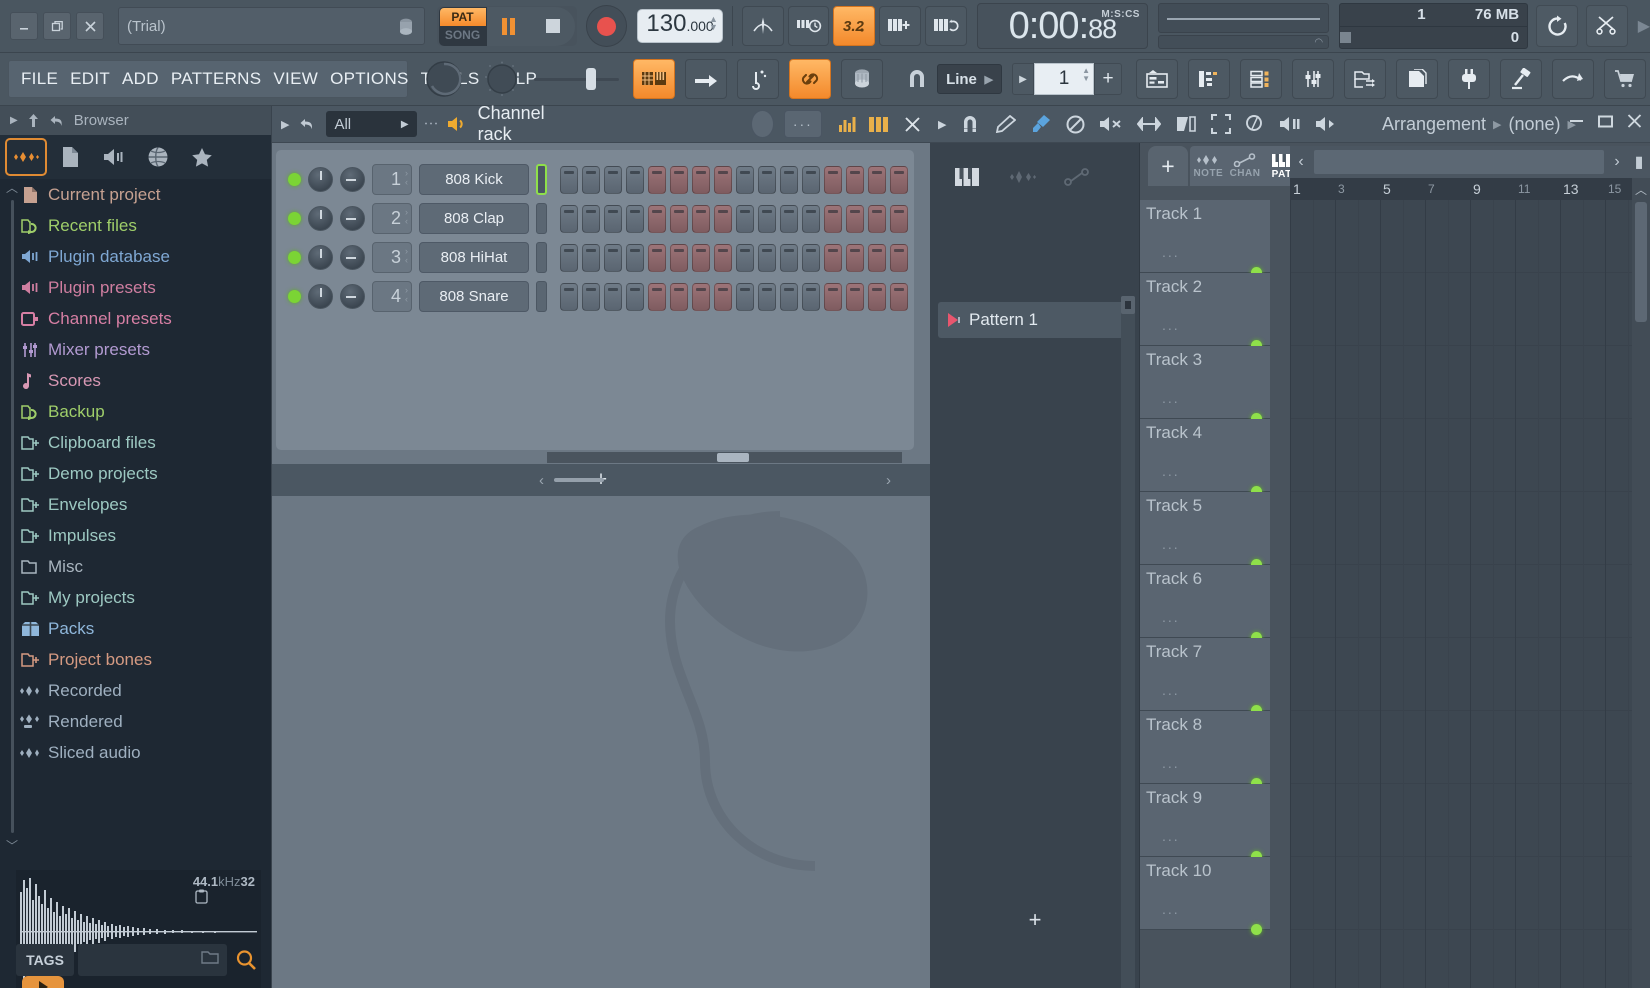  What do you see at coordinates (392, 218) in the screenshot?
I see `channel-index: 2 › ‹` at bounding box center [392, 218].